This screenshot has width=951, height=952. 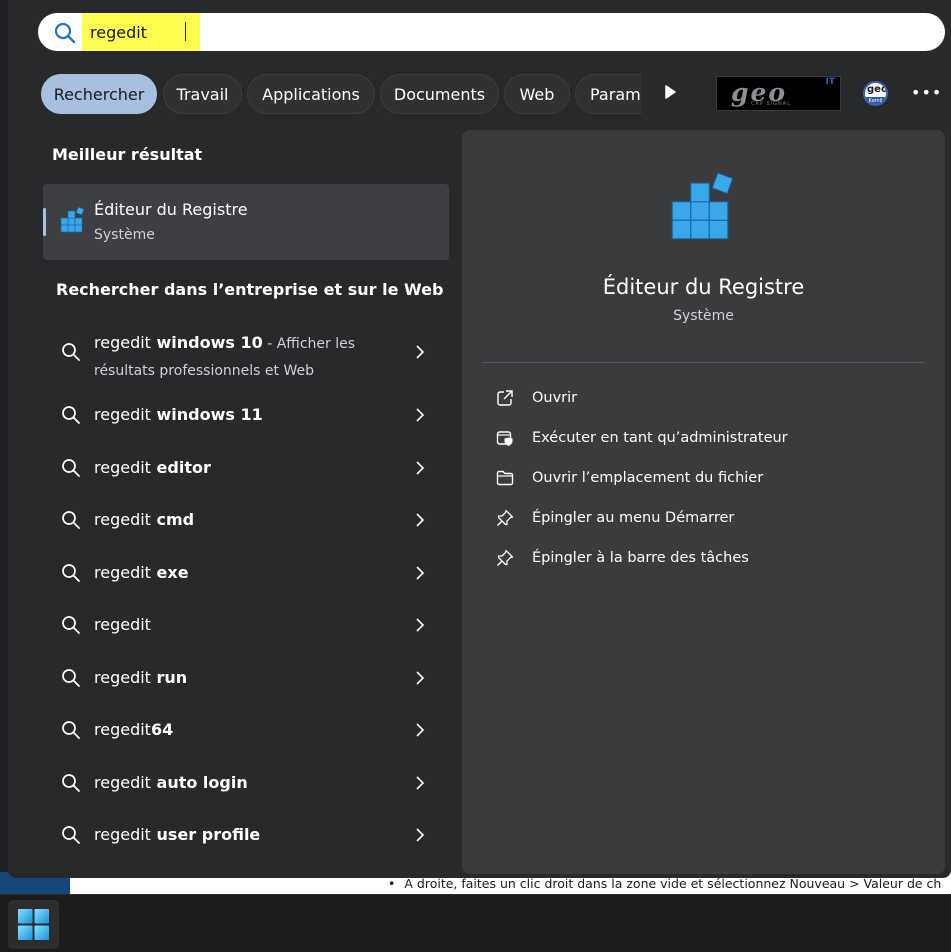 I want to click on list-item: regedit windows 11, so click(x=246, y=416).